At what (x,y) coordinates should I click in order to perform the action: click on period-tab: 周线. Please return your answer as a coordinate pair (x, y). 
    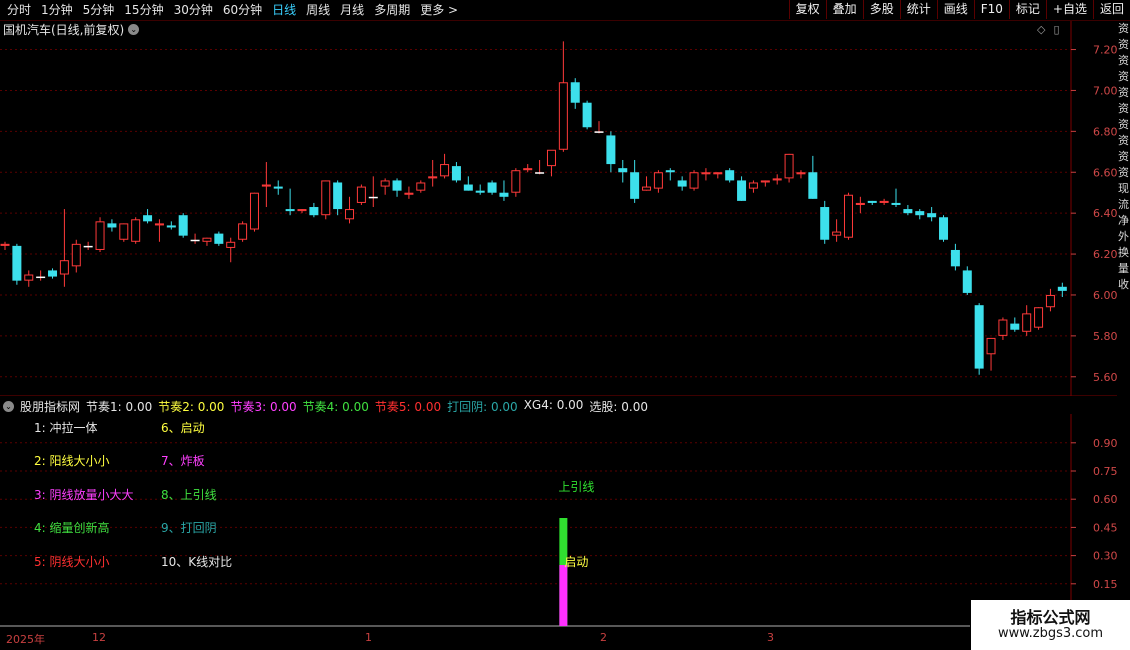
    Looking at the image, I should click on (318, 10).